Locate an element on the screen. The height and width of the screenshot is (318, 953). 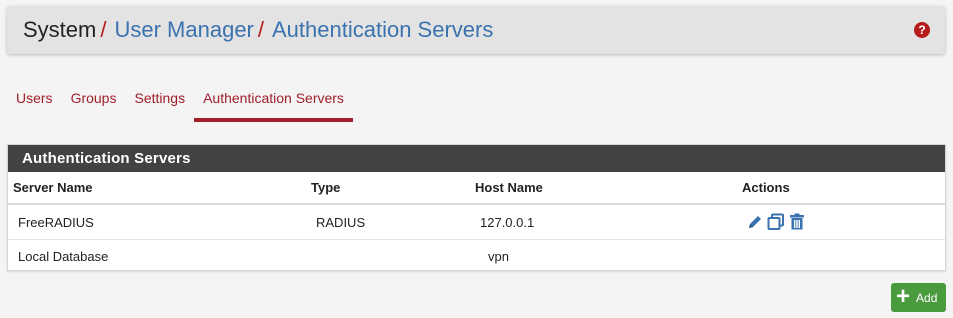
actions-cell is located at coordinates (776, 222).